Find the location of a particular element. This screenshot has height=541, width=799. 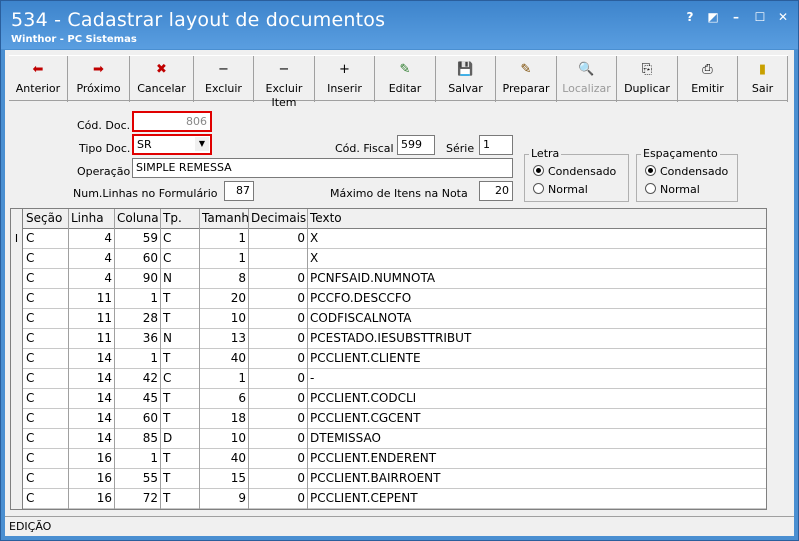

table-cell: 59 is located at coordinates (138, 239).